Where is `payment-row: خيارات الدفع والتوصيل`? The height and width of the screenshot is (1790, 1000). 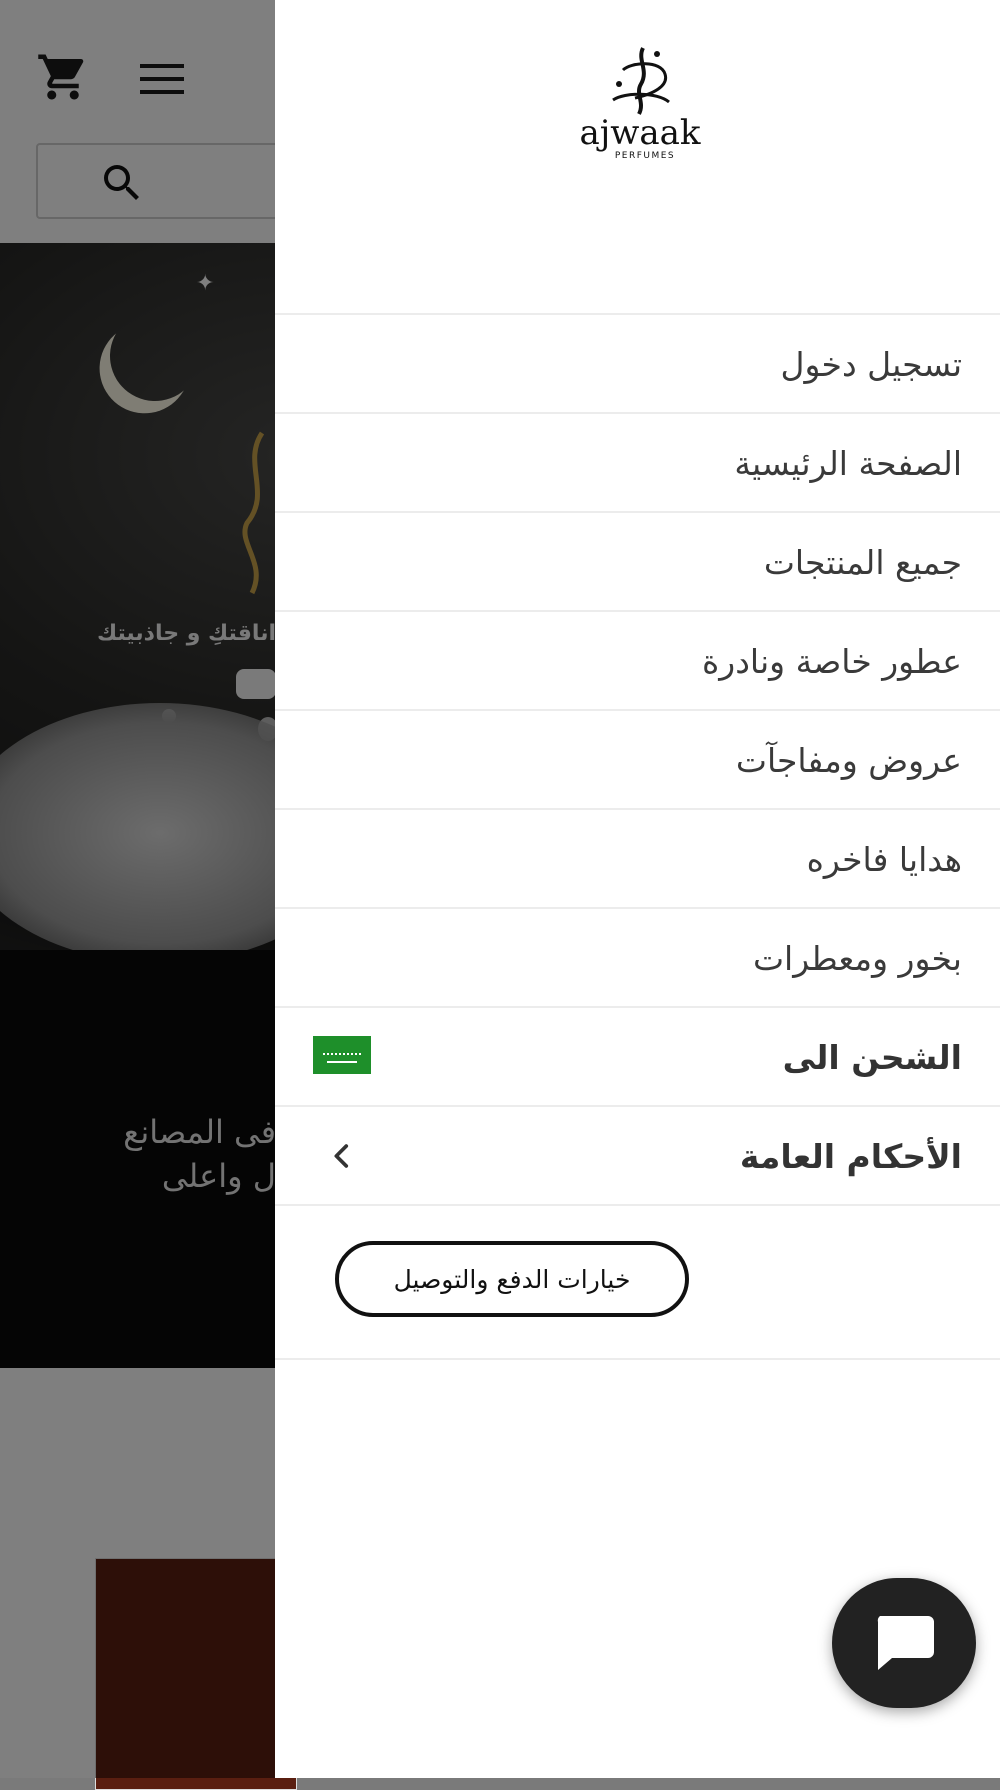 payment-row: خيارات الدفع والتوصيل is located at coordinates (637, 1283).